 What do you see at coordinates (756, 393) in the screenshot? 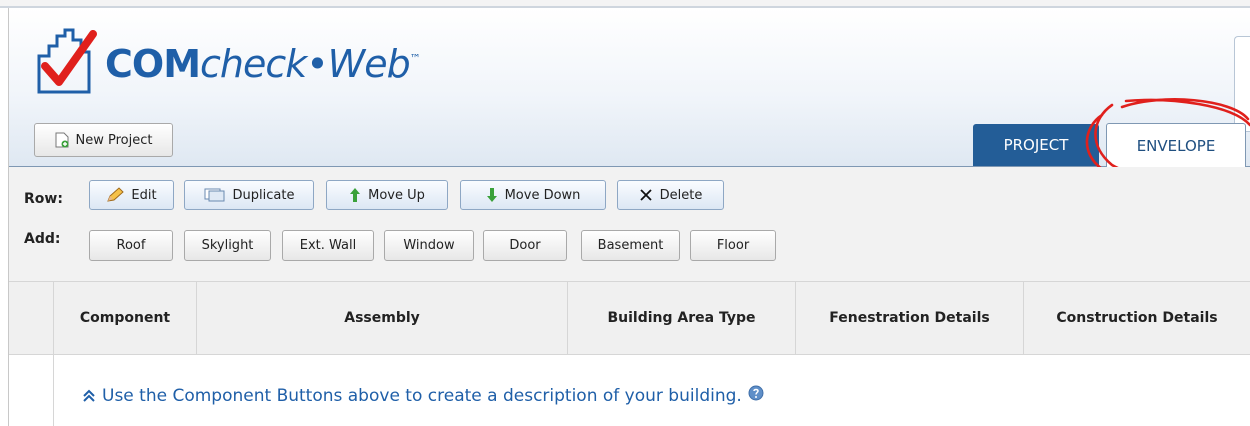
I see `help-icon` at bounding box center [756, 393].